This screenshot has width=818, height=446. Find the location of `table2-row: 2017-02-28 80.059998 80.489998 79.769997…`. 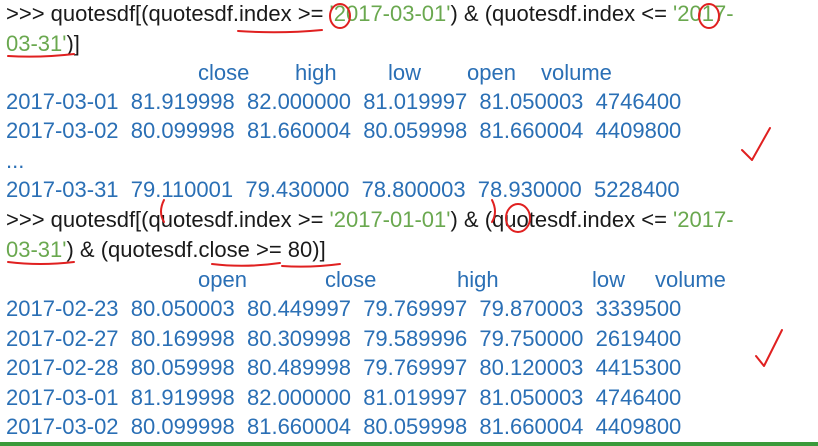

table2-row: 2017-02-28 80.059998 80.489998 79.769997… is located at coordinates (344, 367).